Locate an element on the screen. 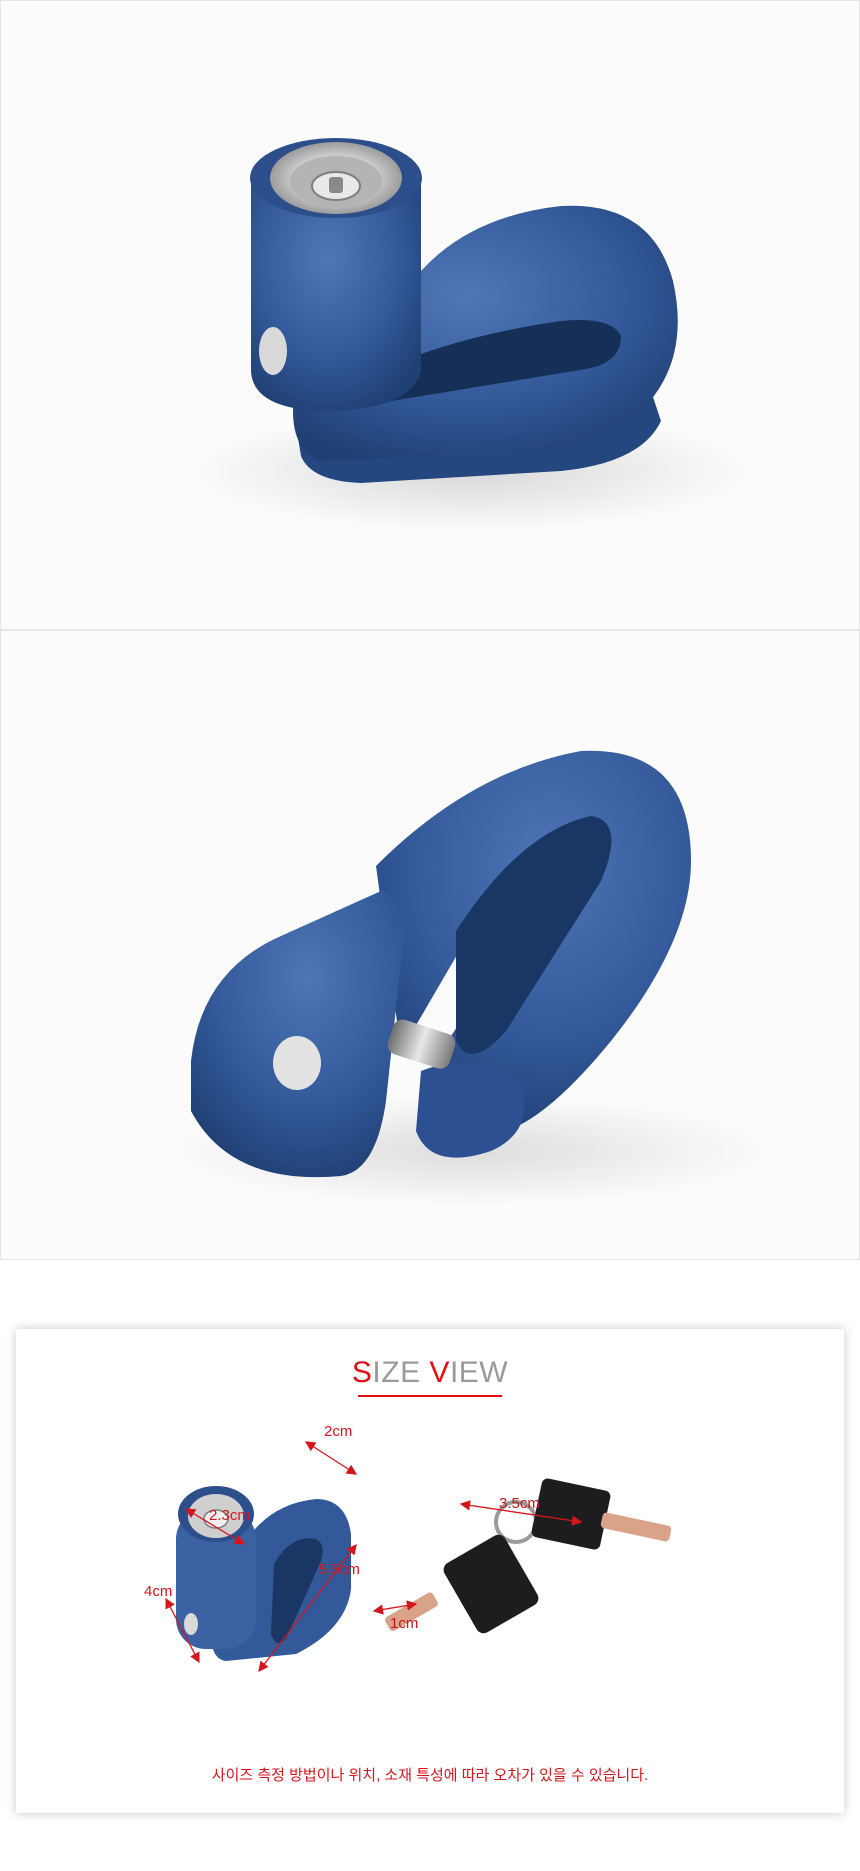  size-diagram is located at coordinates (418, 1557).